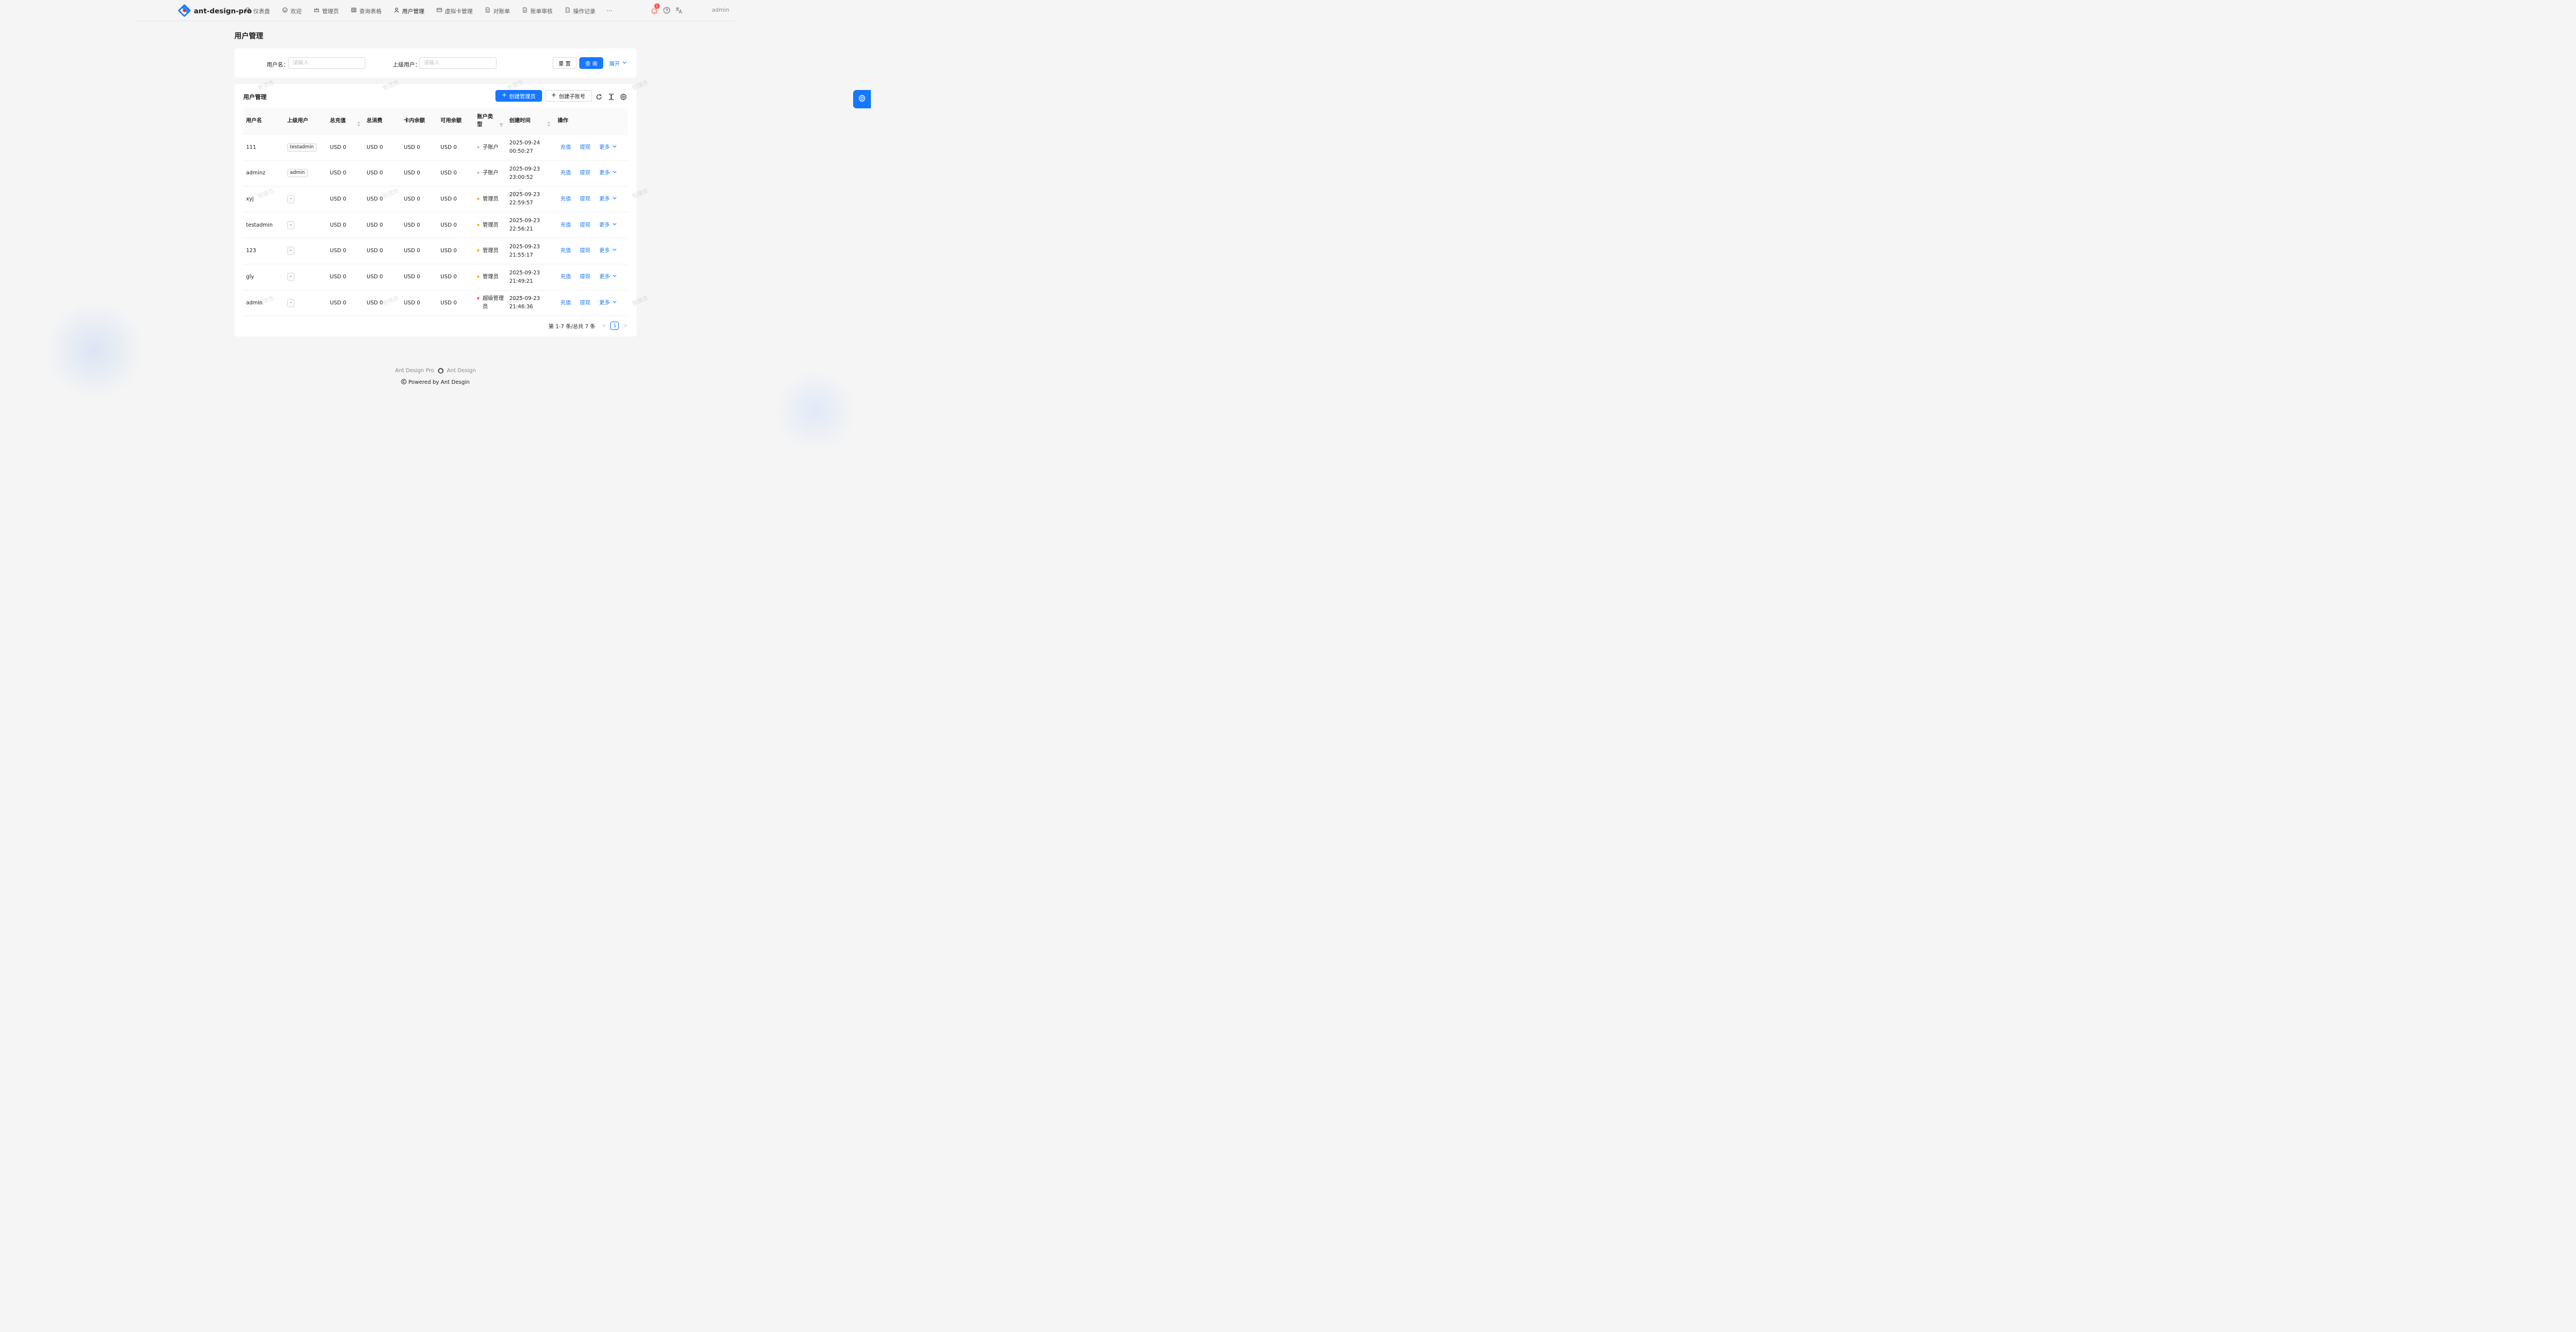 Image resolution: width=2576 pixels, height=1332 pixels. What do you see at coordinates (254, 121) in the screenshot?
I see `column-header-username: 用户名` at bounding box center [254, 121].